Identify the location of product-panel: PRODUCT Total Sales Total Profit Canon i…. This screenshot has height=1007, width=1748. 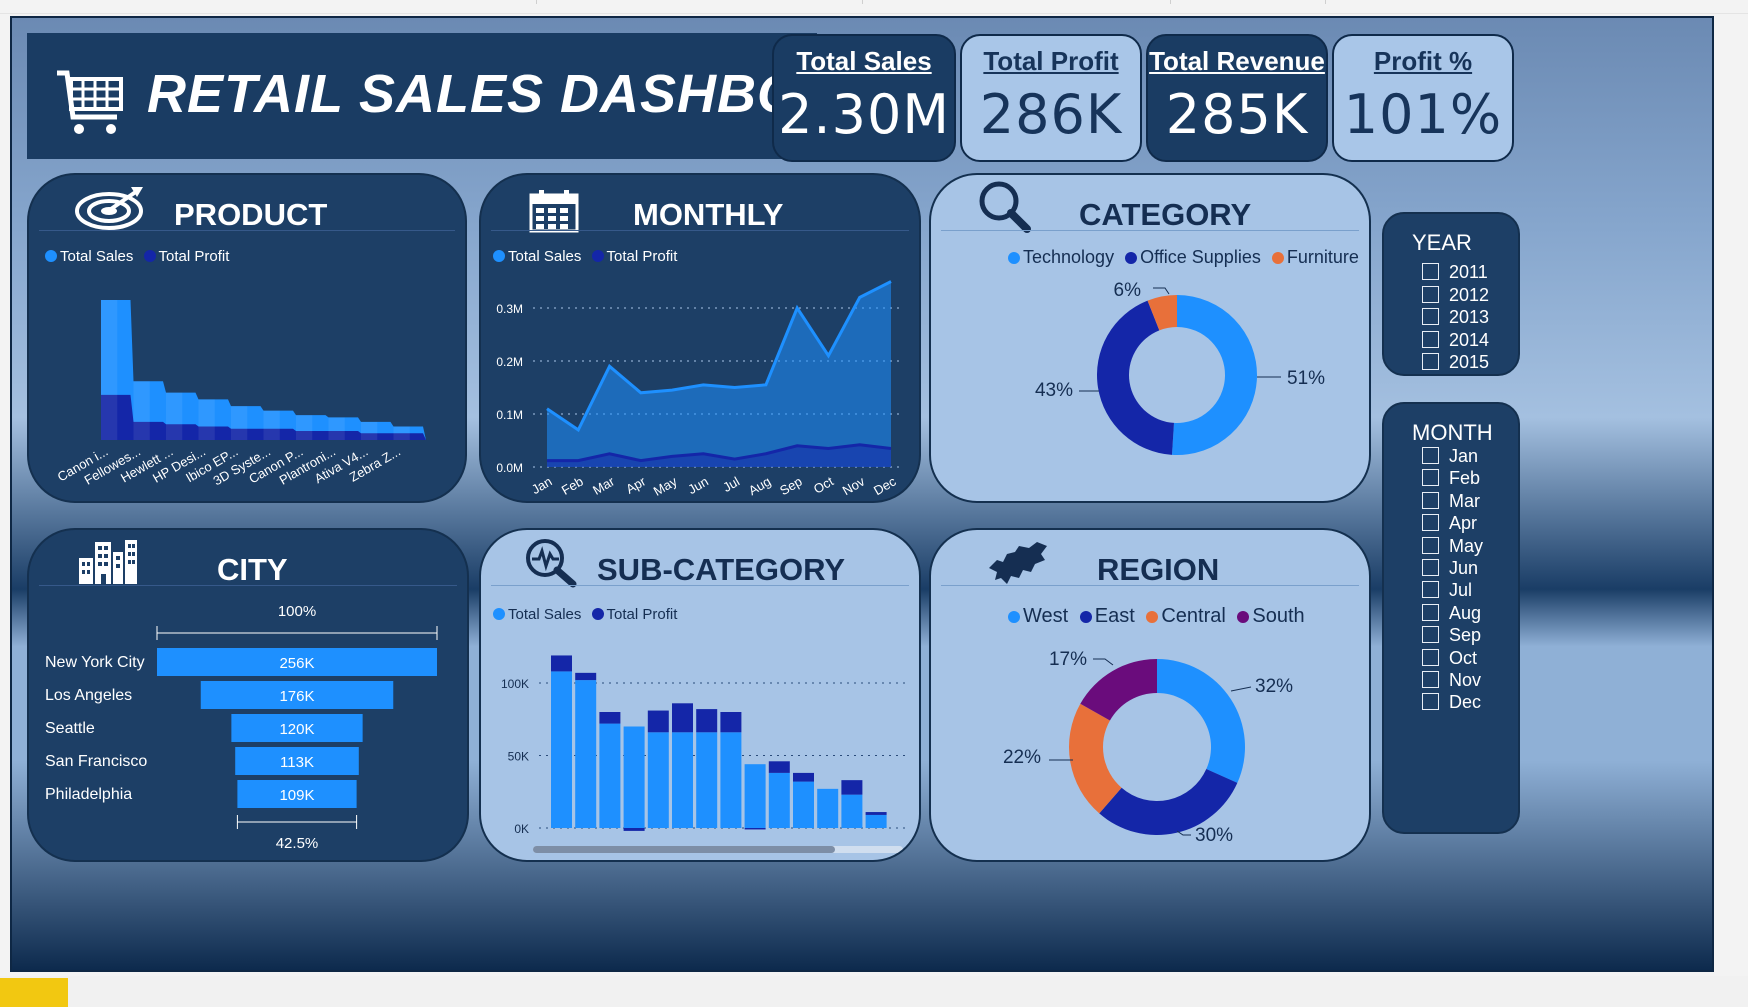
(247, 338).